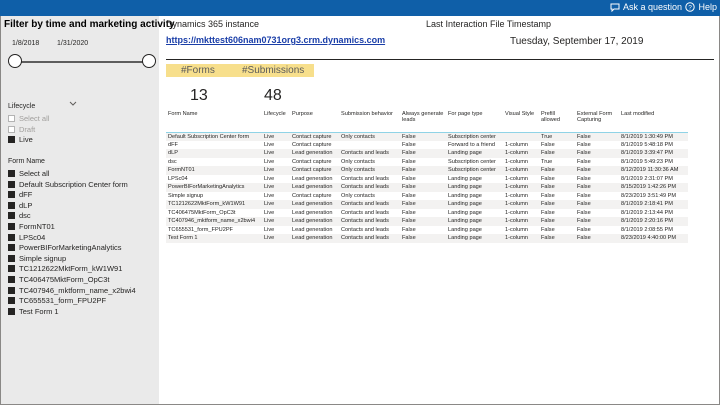 The height and width of the screenshot is (405, 720). I want to click on column-header: Submission behavior, so click(369, 121).